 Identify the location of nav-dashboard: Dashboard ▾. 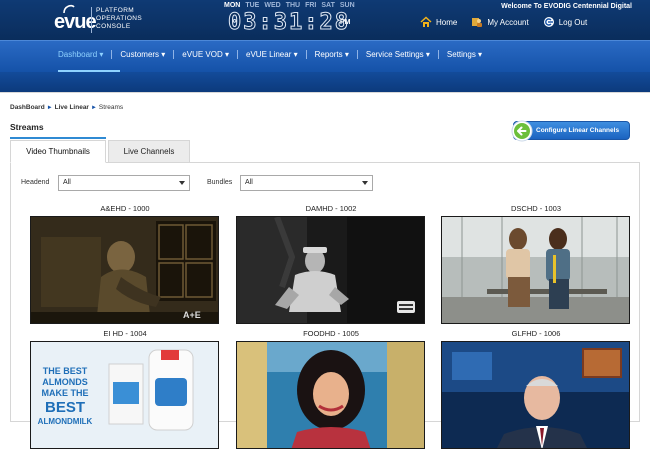
(80, 54).